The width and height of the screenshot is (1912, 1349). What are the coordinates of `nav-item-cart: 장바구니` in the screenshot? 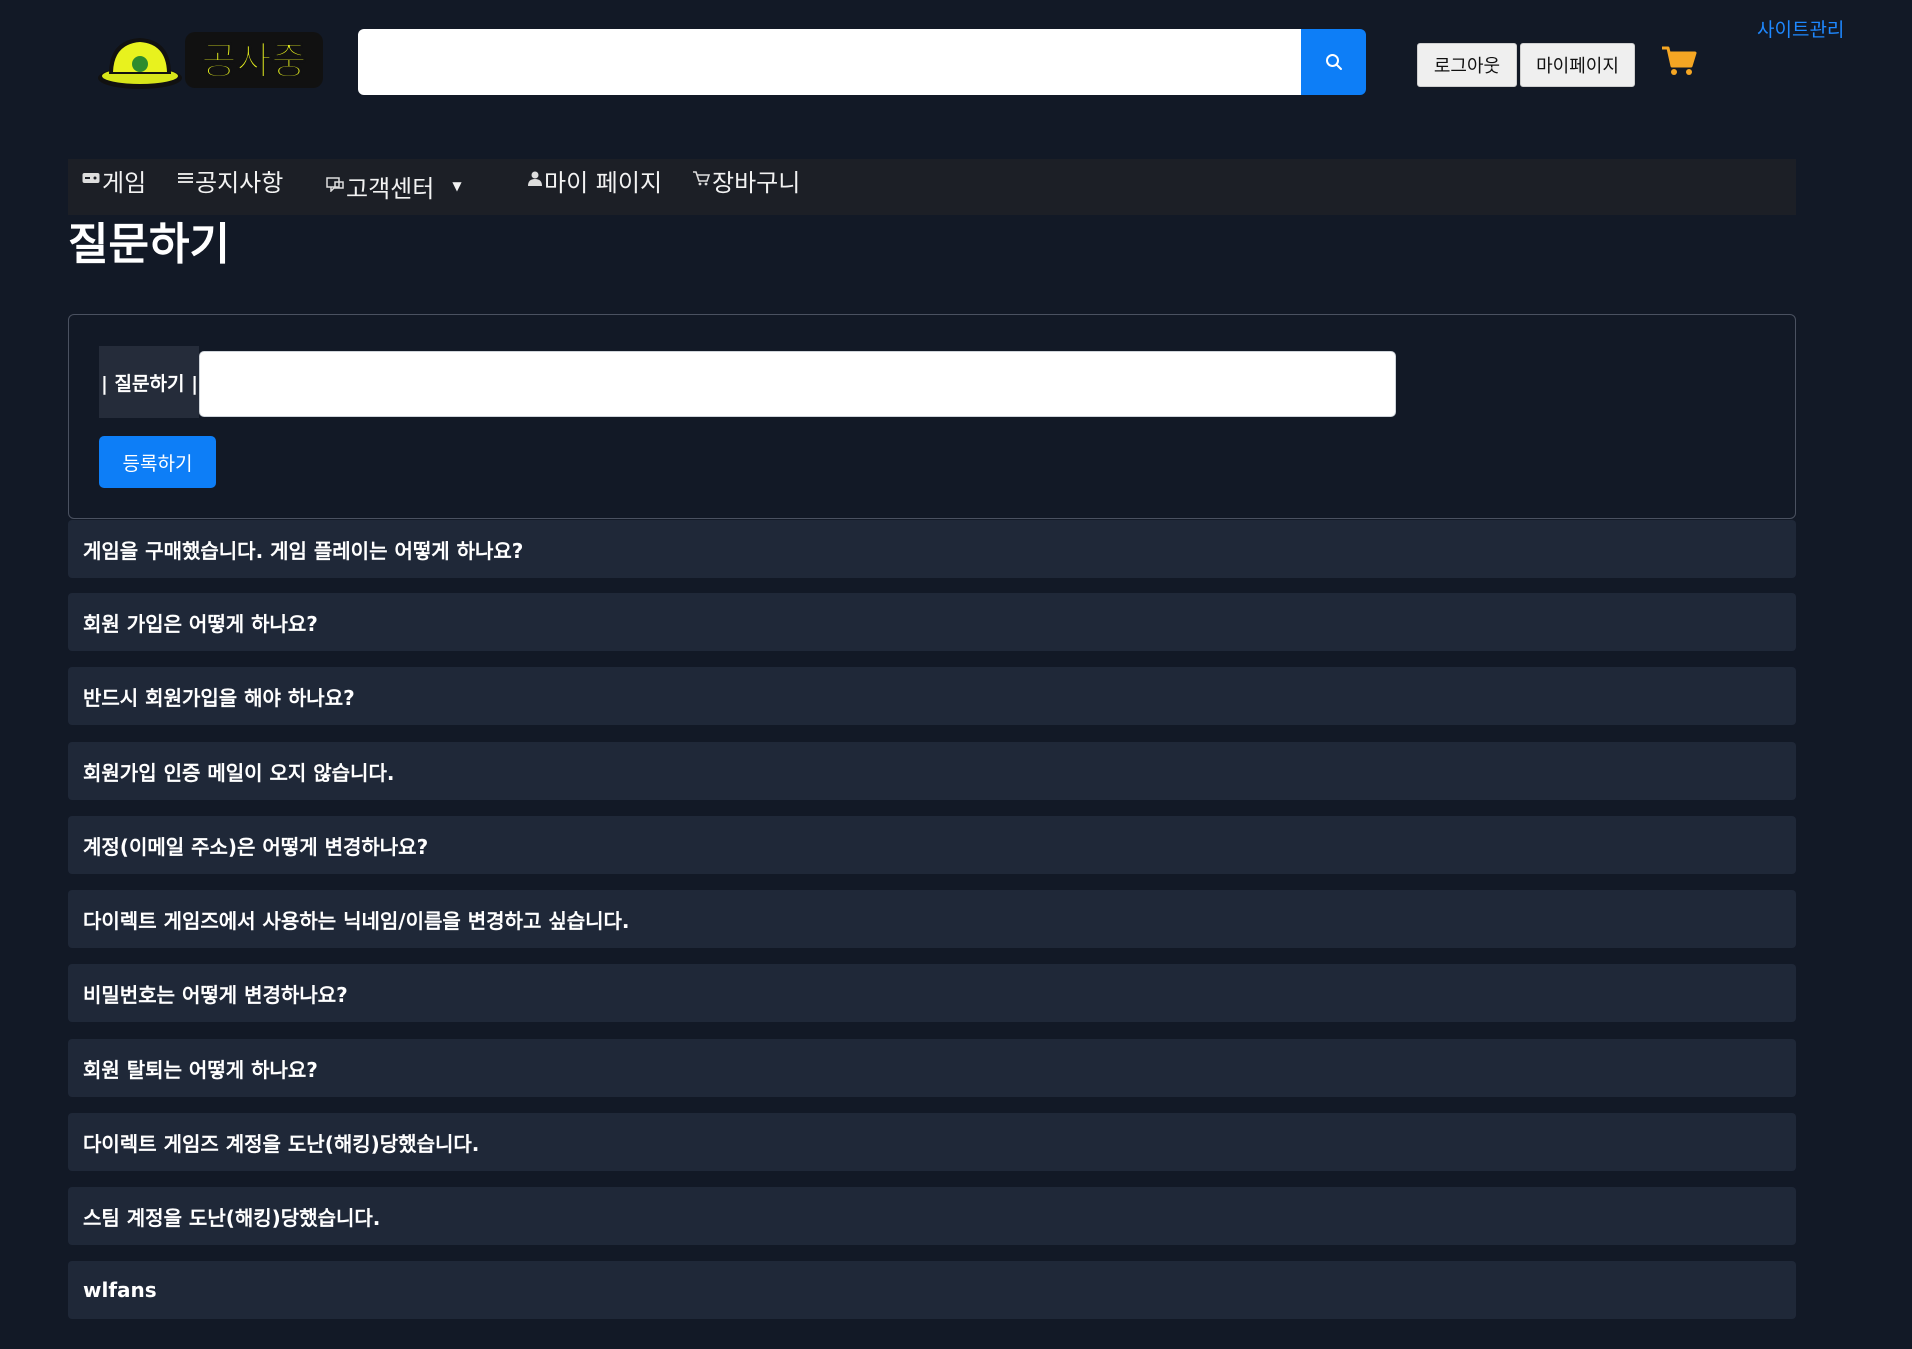 It's located at (746, 180).